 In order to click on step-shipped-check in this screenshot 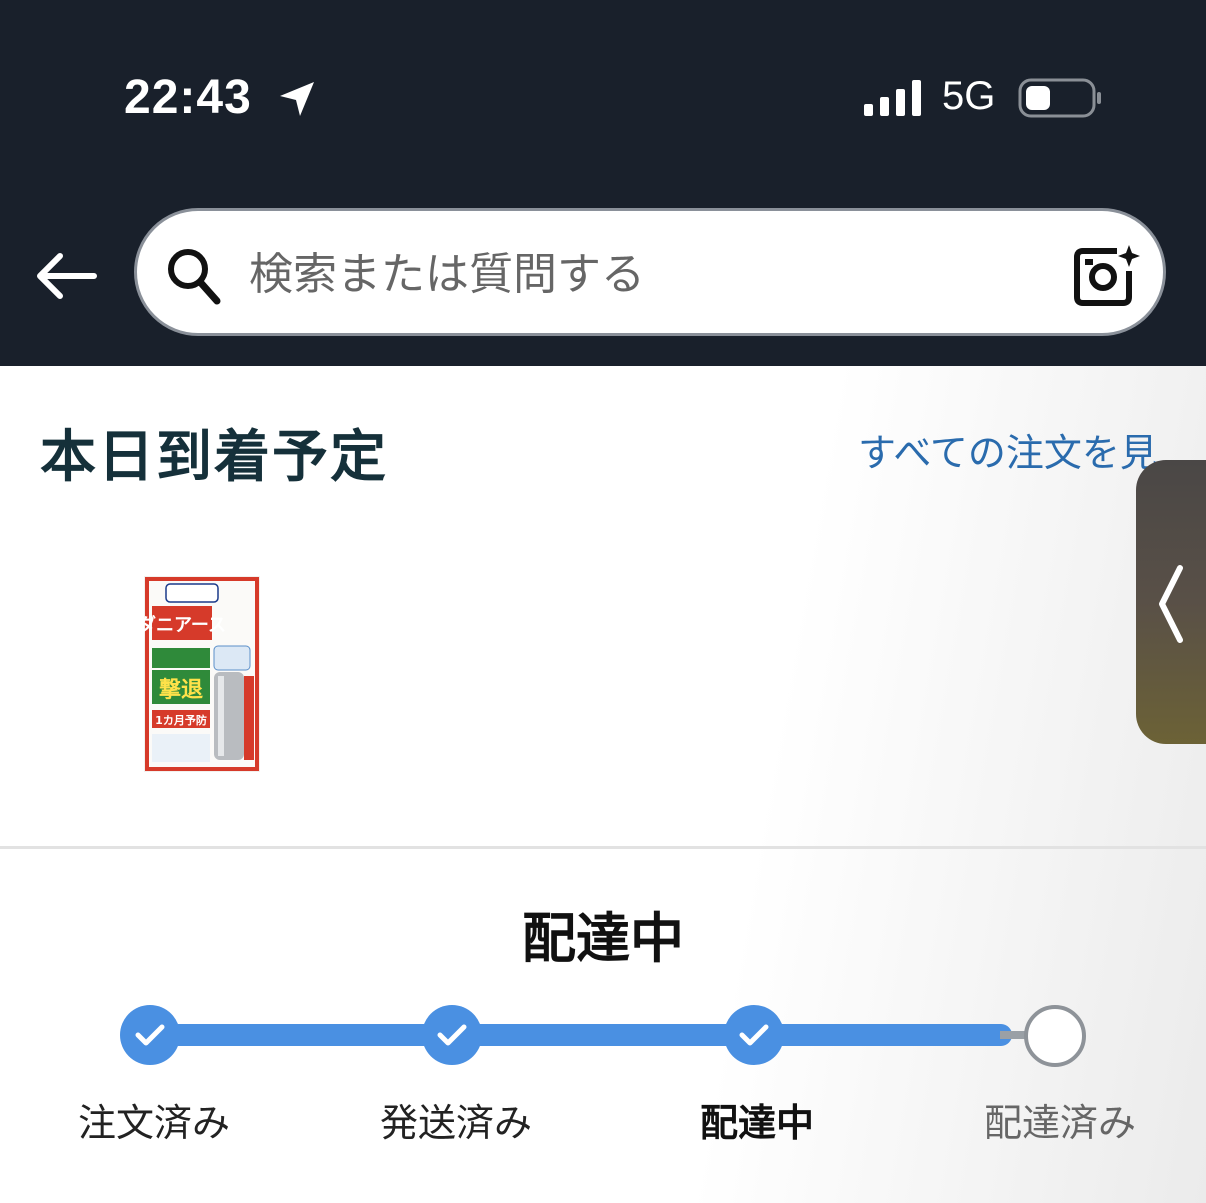, I will do `click(452, 1035)`.